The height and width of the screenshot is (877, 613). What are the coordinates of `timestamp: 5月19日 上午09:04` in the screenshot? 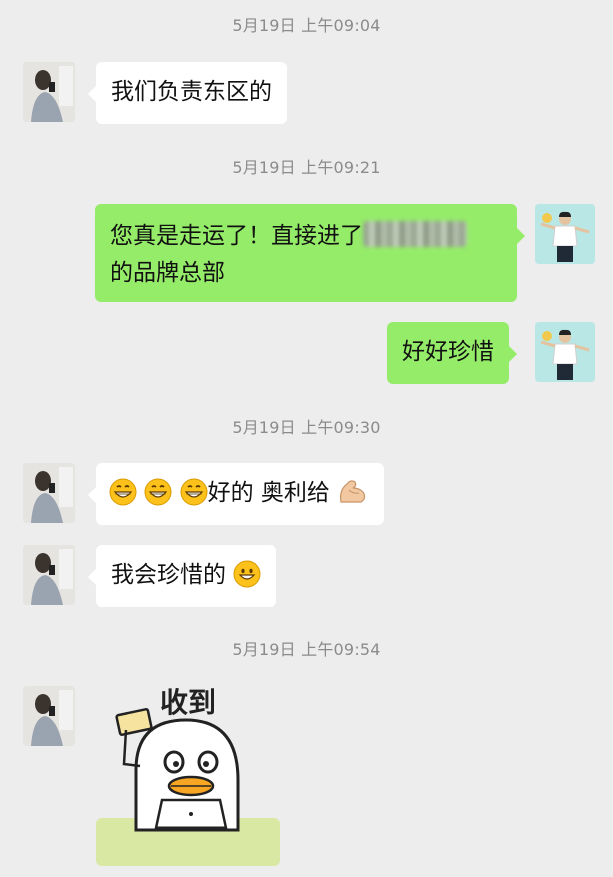 It's located at (306, 25).